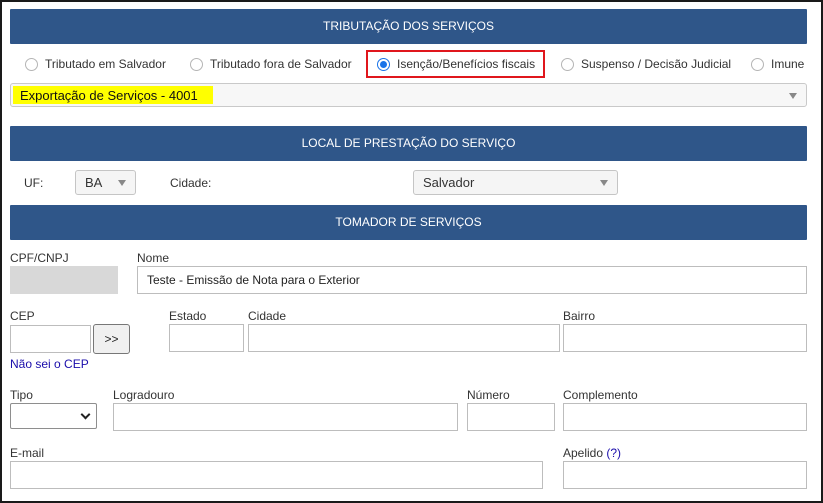 This screenshot has height=503, width=823. I want to click on benefit-select: Exportação de Serviços - 4001, so click(408, 95).